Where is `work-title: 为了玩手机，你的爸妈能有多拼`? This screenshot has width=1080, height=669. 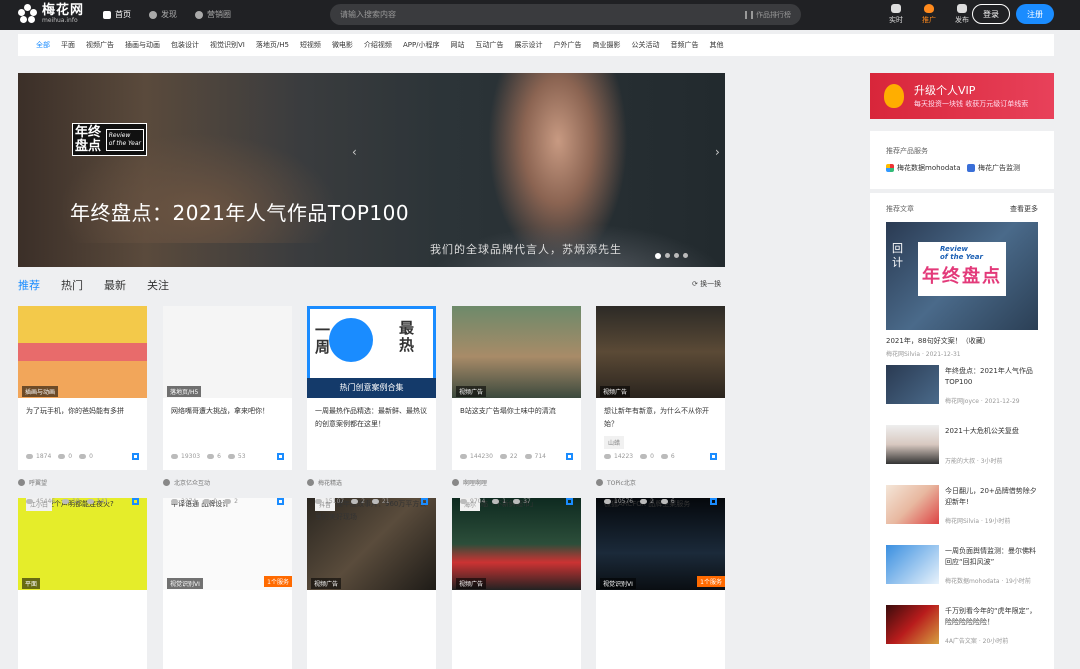
work-title: 为了玩手机，你的爸妈能有多拼 is located at coordinates (83, 411).